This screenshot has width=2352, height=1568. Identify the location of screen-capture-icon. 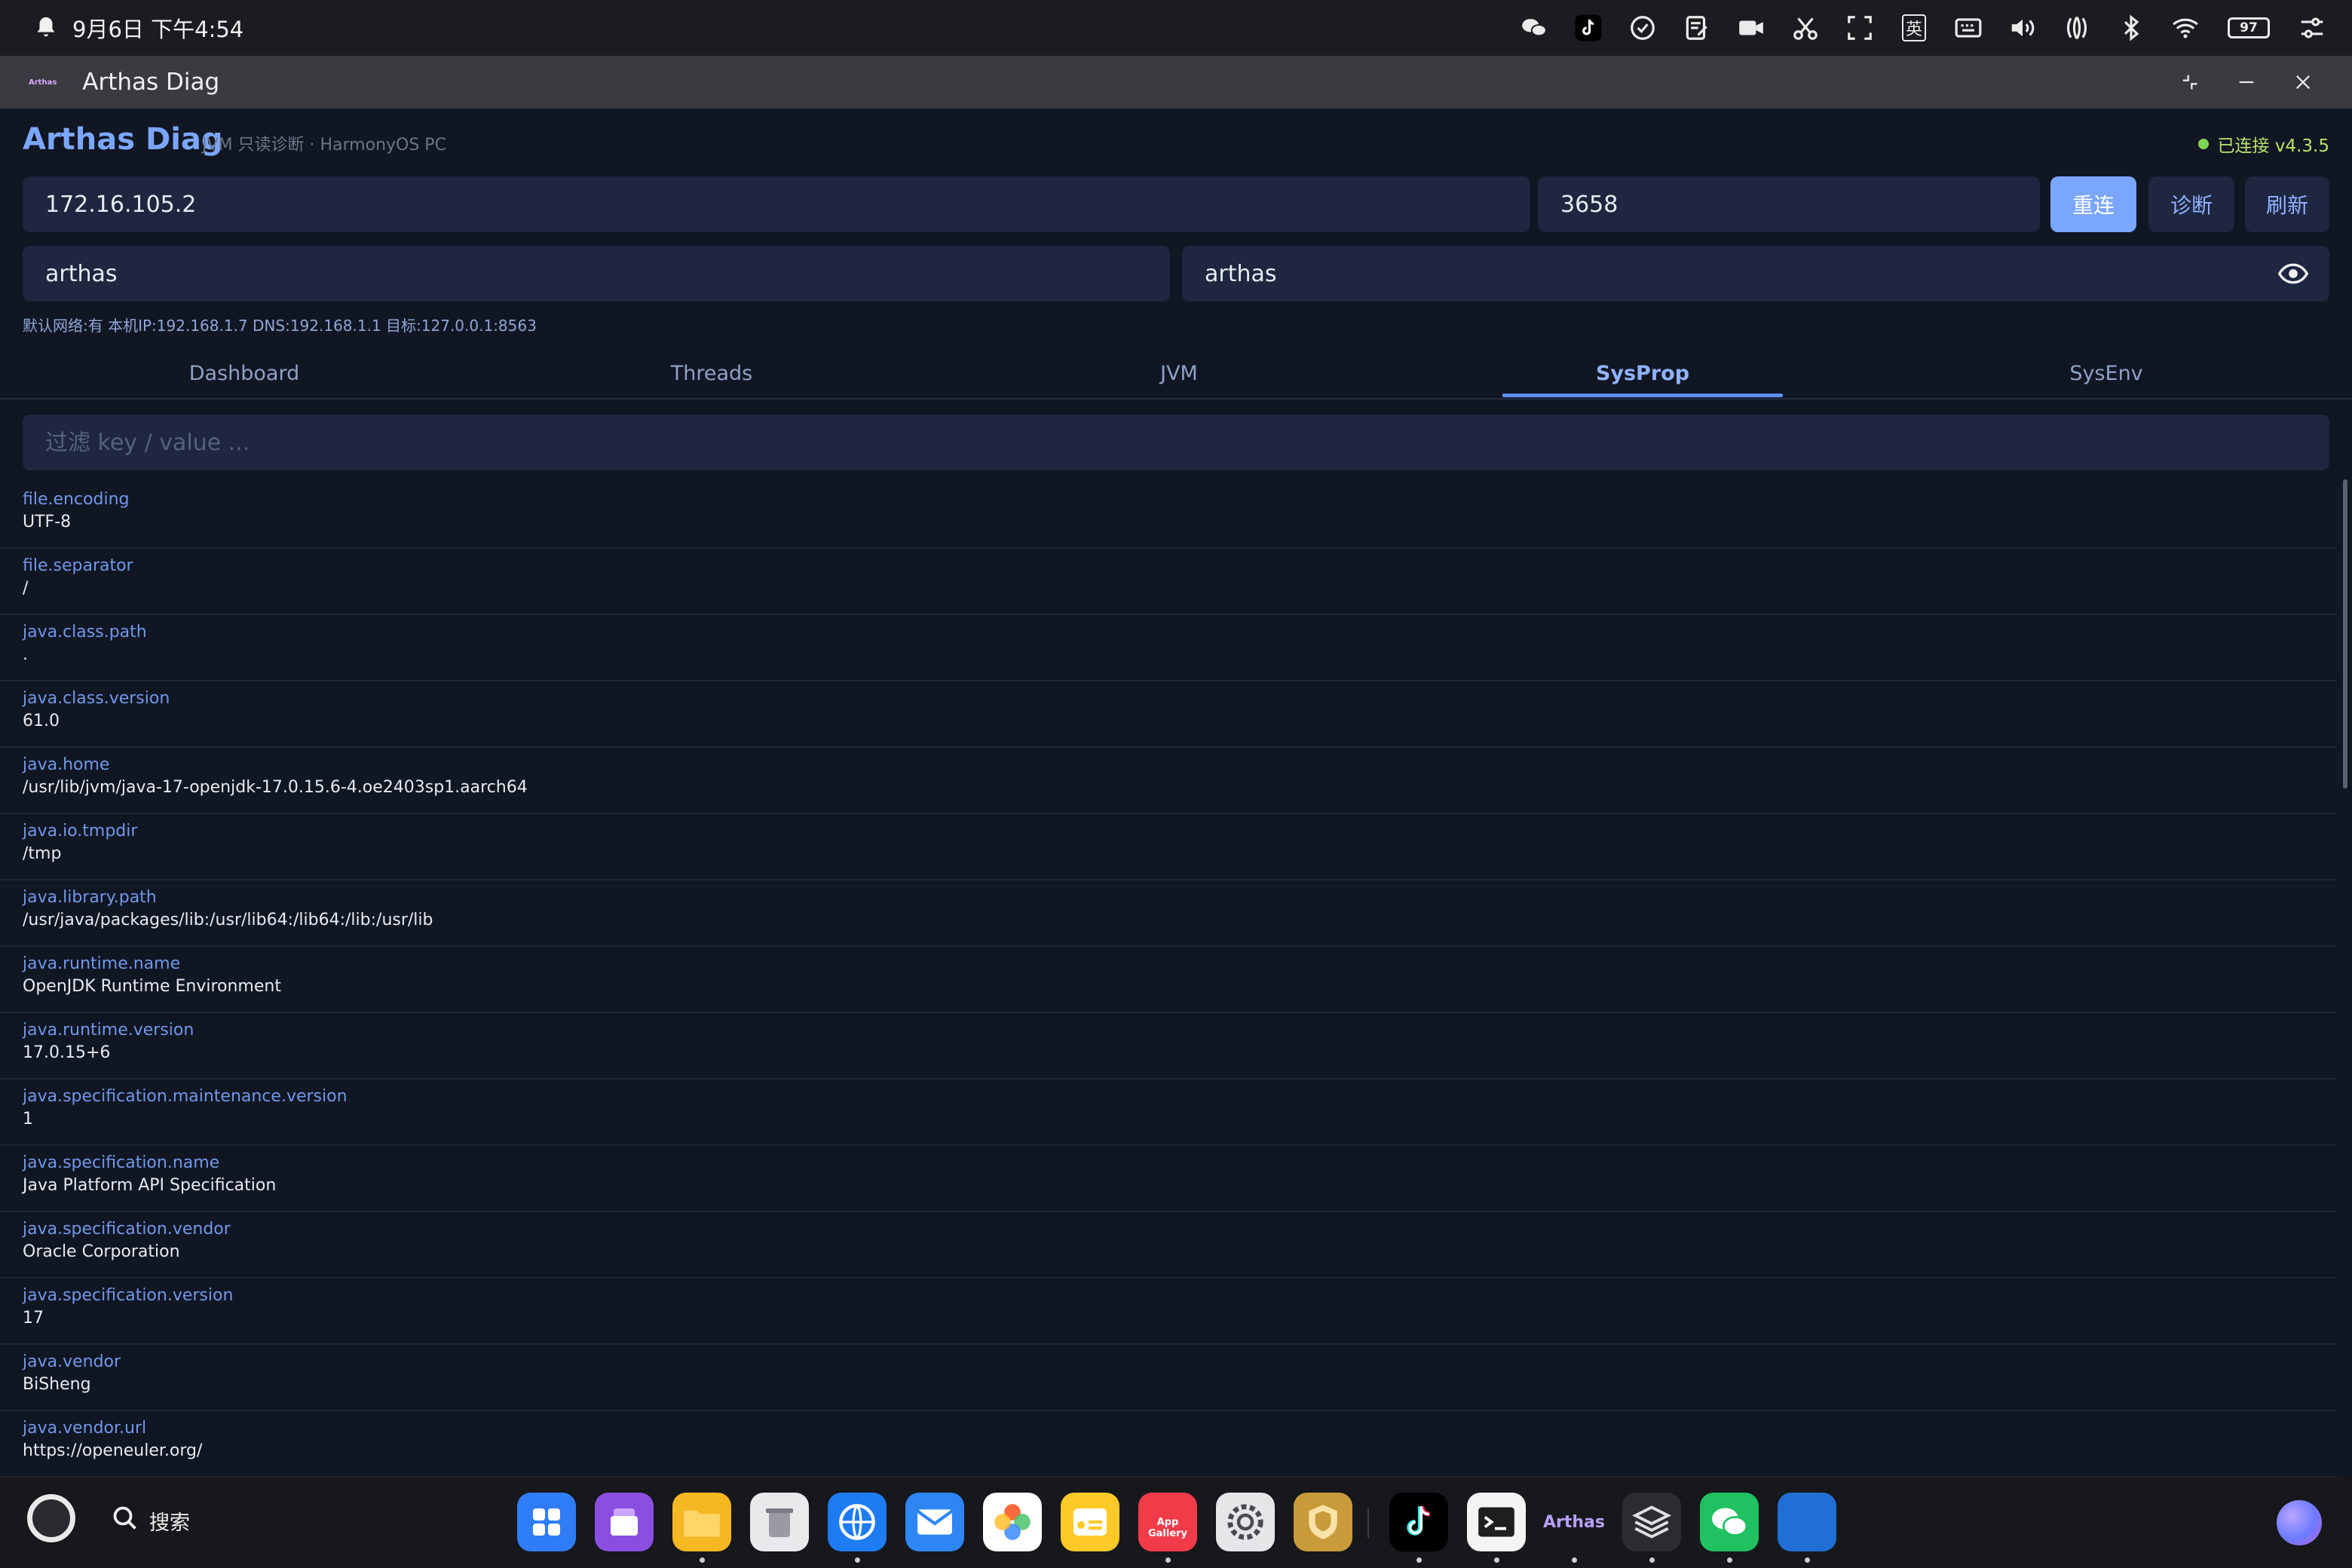
(1859, 28).